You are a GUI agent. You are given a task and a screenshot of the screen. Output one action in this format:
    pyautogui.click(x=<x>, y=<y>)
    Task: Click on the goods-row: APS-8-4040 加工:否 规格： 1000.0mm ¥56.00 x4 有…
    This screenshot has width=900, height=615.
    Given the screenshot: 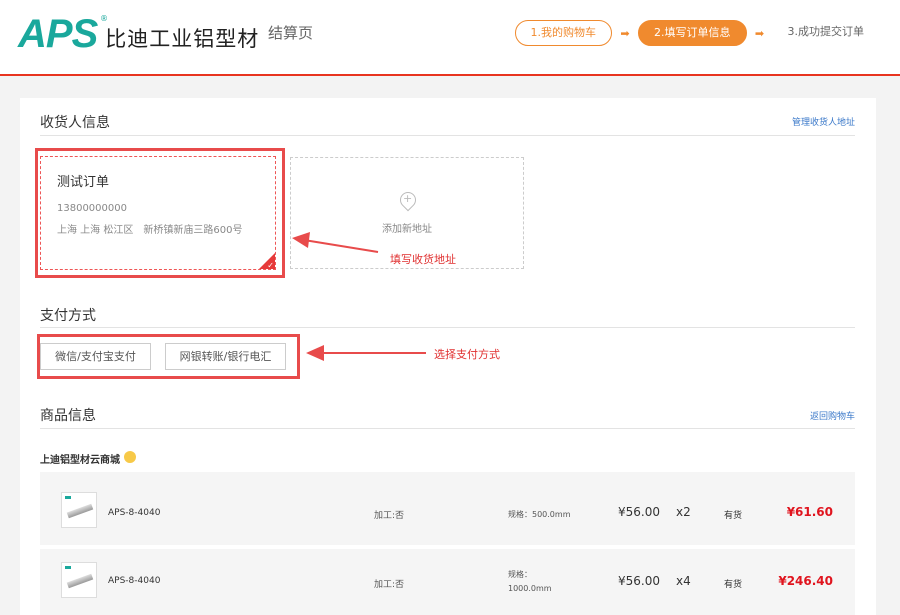 What is the action you would take?
    pyautogui.click(x=447, y=582)
    